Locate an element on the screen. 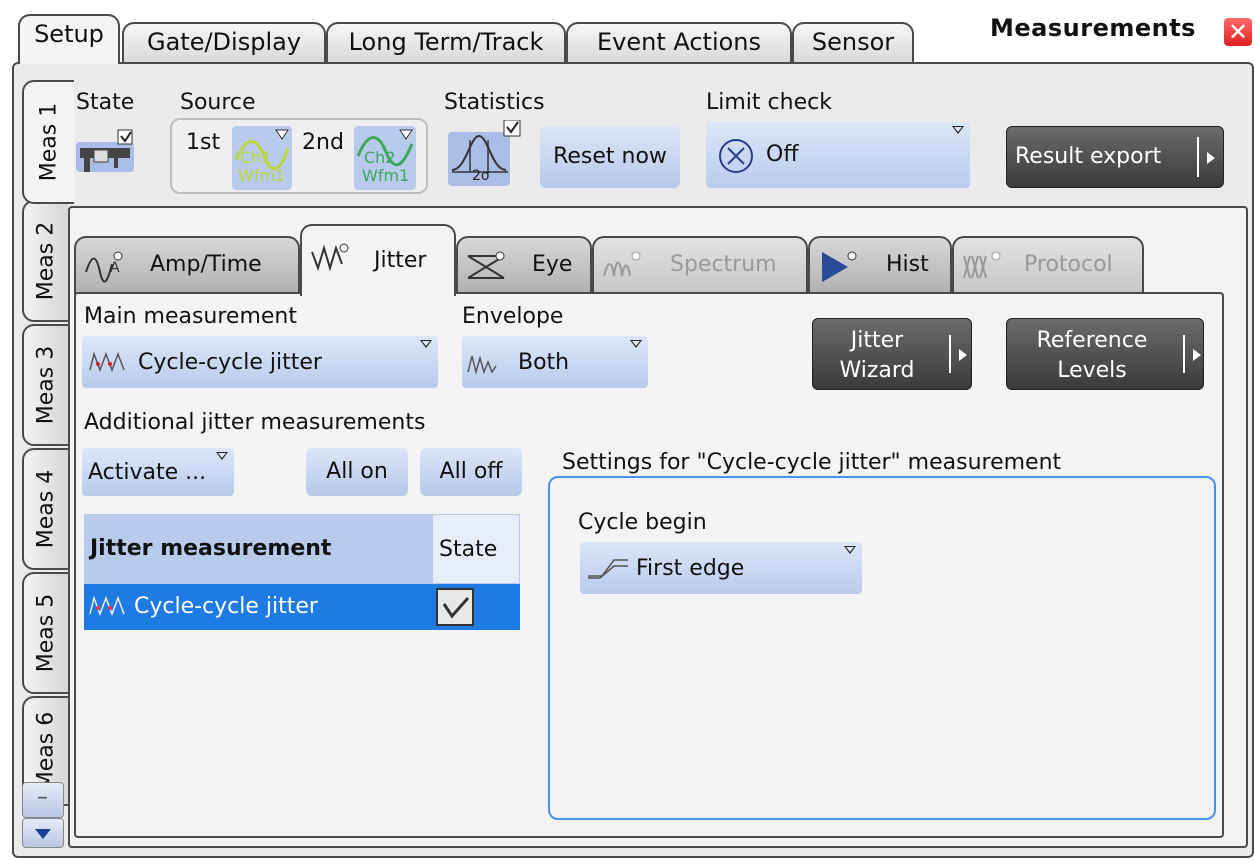 The width and height of the screenshot is (1255, 861). tab-jitter: Jitter is located at coordinates (378, 260).